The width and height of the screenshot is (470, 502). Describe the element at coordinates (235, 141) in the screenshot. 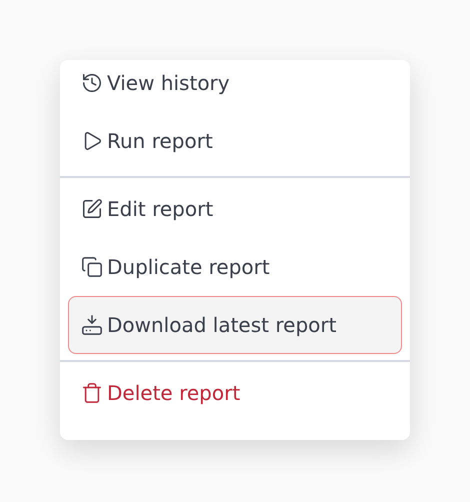

I see `menu-item: Run report` at that location.